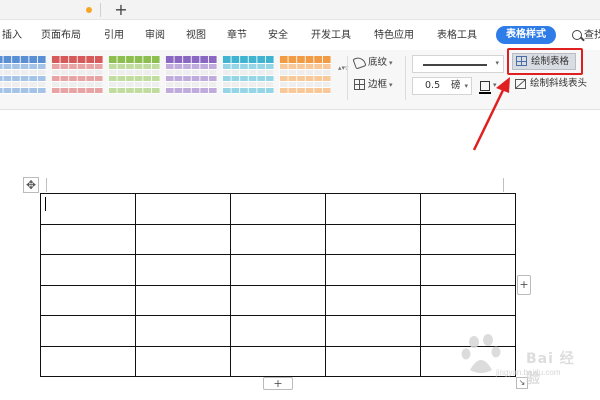  What do you see at coordinates (196, 36) in the screenshot?
I see `menu-view: 视图` at bounding box center [196, 36].